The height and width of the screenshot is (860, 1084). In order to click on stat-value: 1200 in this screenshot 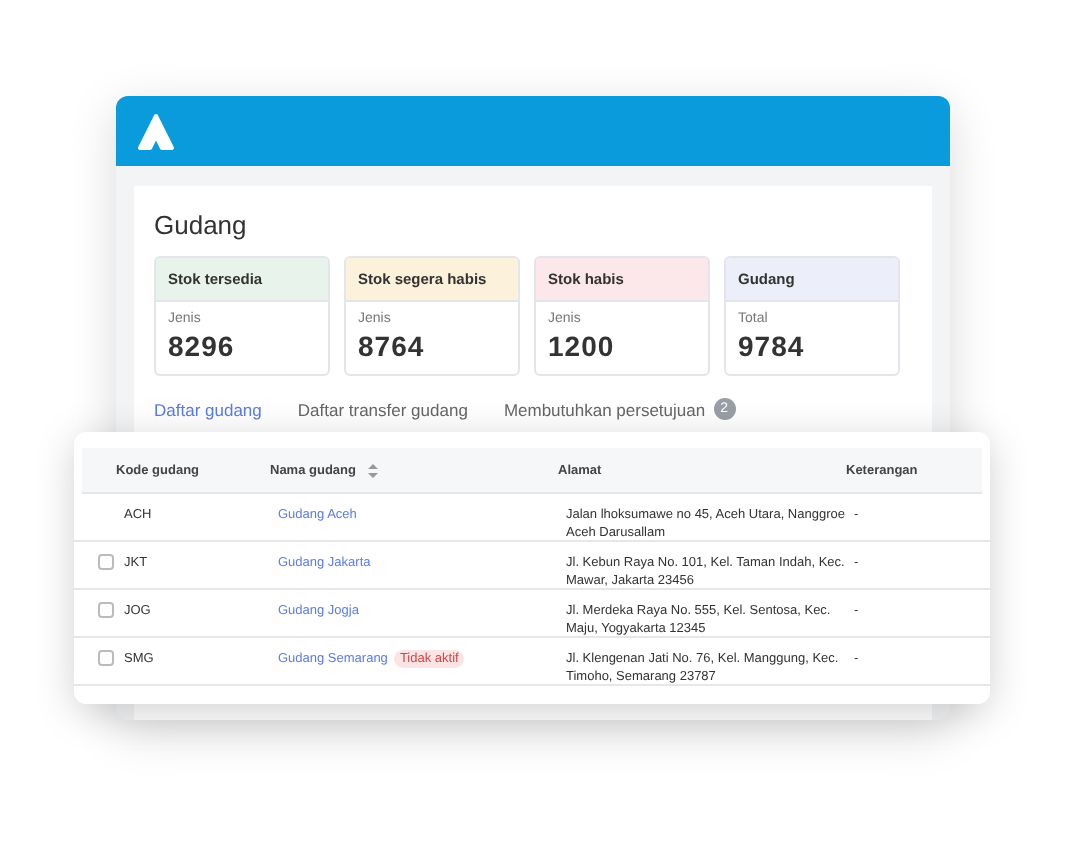, I will do `click(582, 346)`.